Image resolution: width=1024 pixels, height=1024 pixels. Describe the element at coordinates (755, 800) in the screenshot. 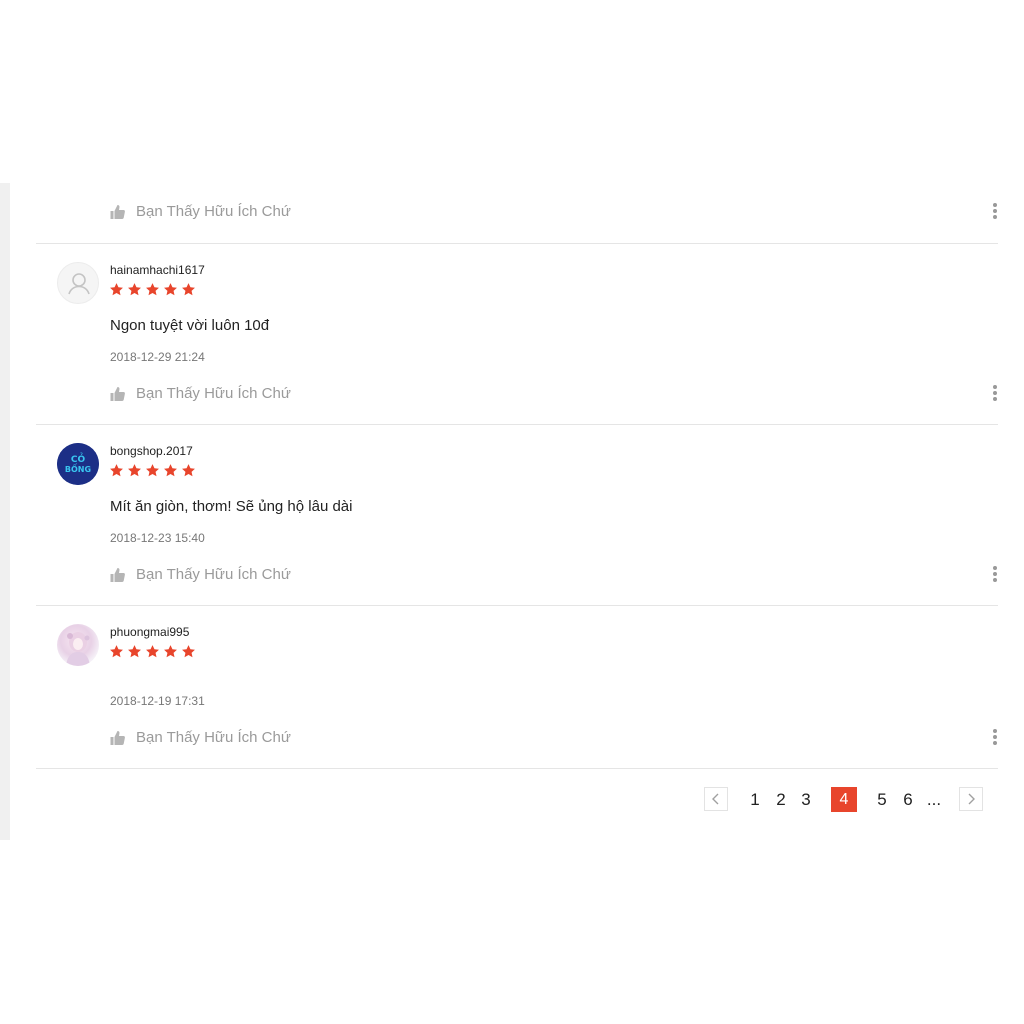

I see `page-button: 1` at that location.